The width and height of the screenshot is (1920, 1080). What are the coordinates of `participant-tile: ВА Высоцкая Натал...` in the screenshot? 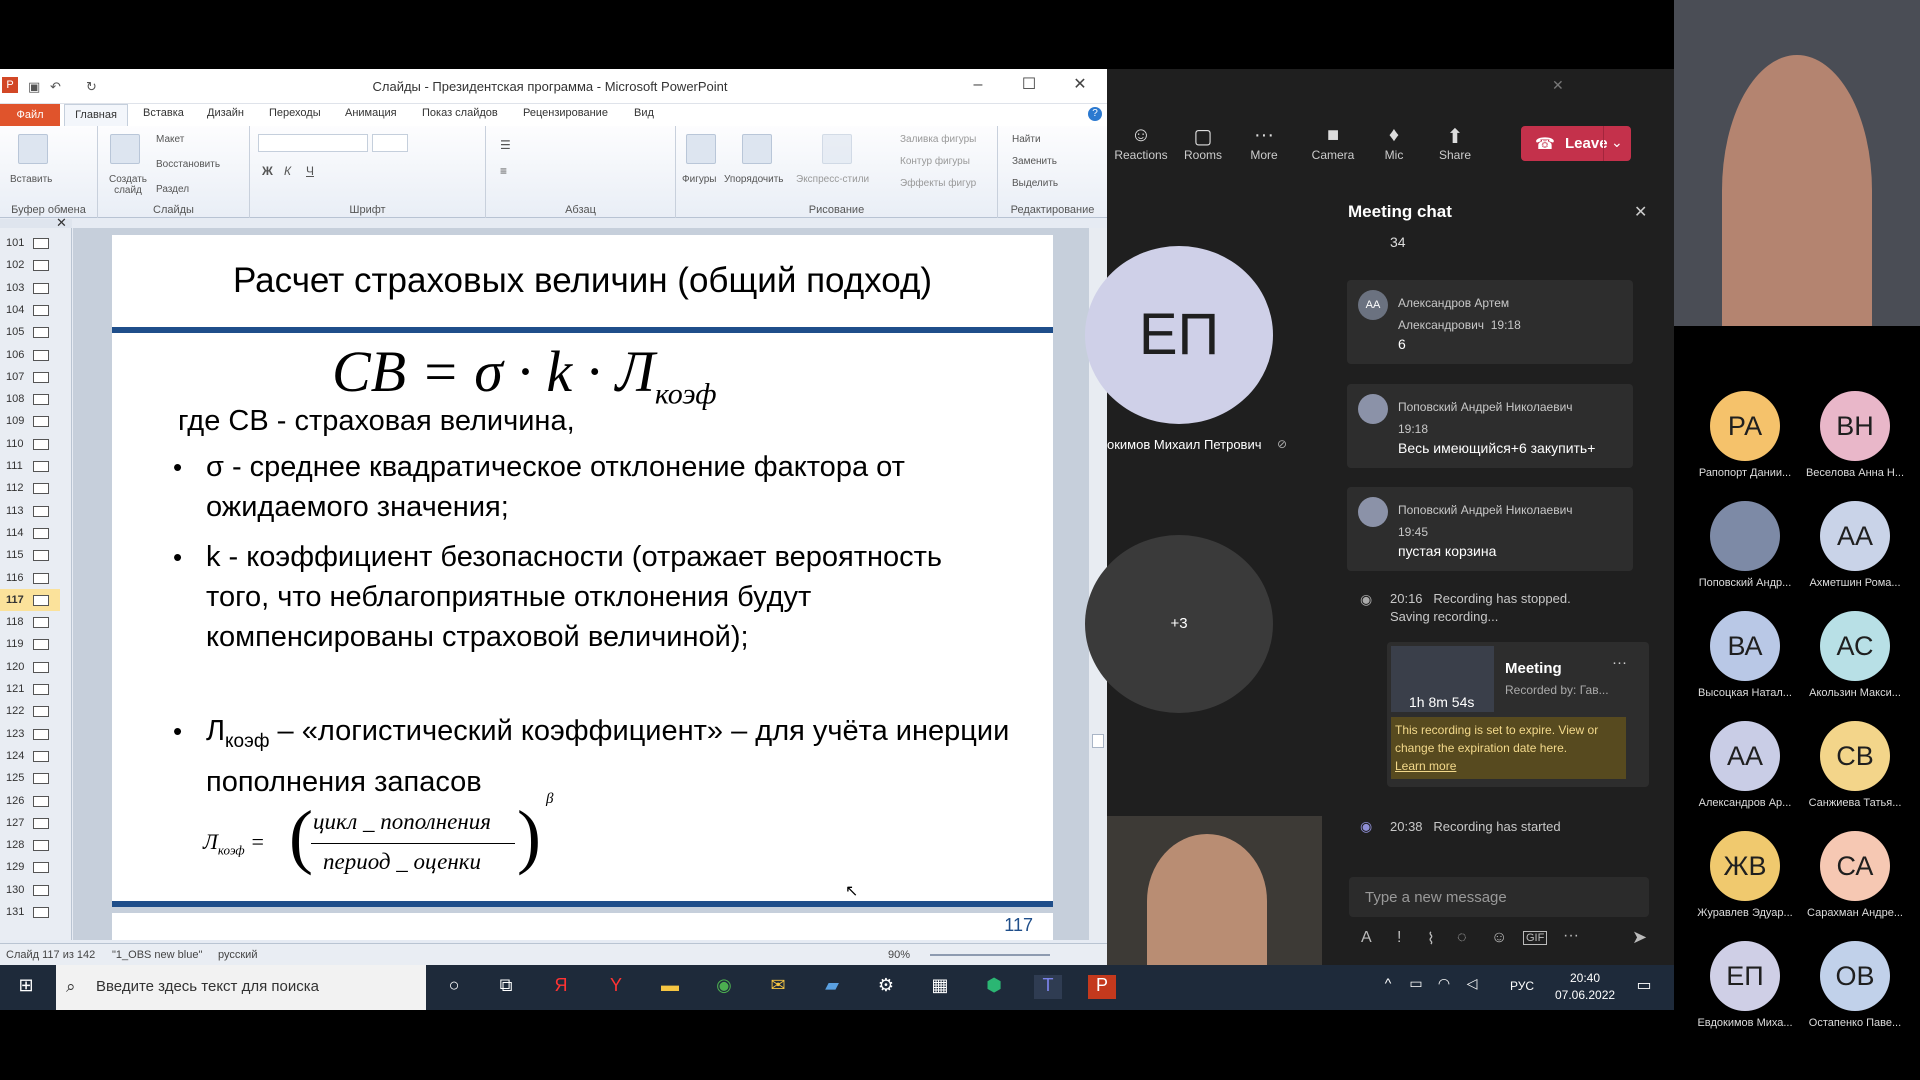 It's located at (1745, 655).